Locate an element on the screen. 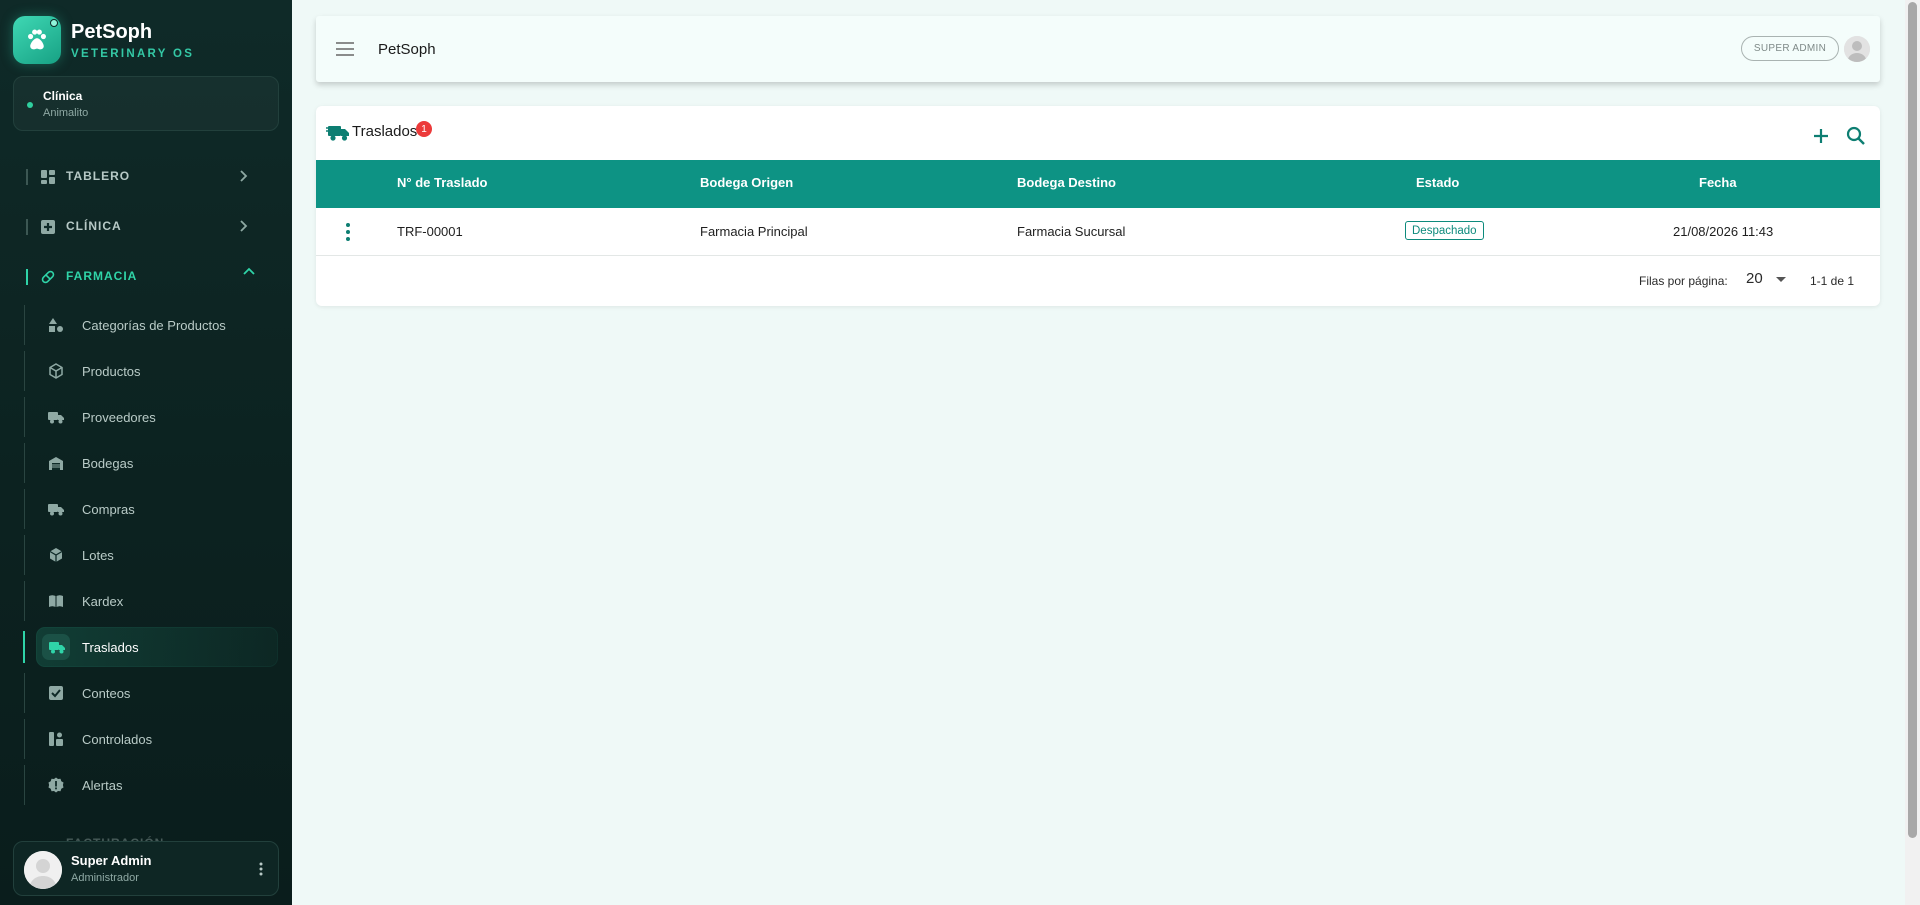 This screenshot has width=1920, height=905. sidebar-section-label: TABLERO is located at coordinates (98, 176).